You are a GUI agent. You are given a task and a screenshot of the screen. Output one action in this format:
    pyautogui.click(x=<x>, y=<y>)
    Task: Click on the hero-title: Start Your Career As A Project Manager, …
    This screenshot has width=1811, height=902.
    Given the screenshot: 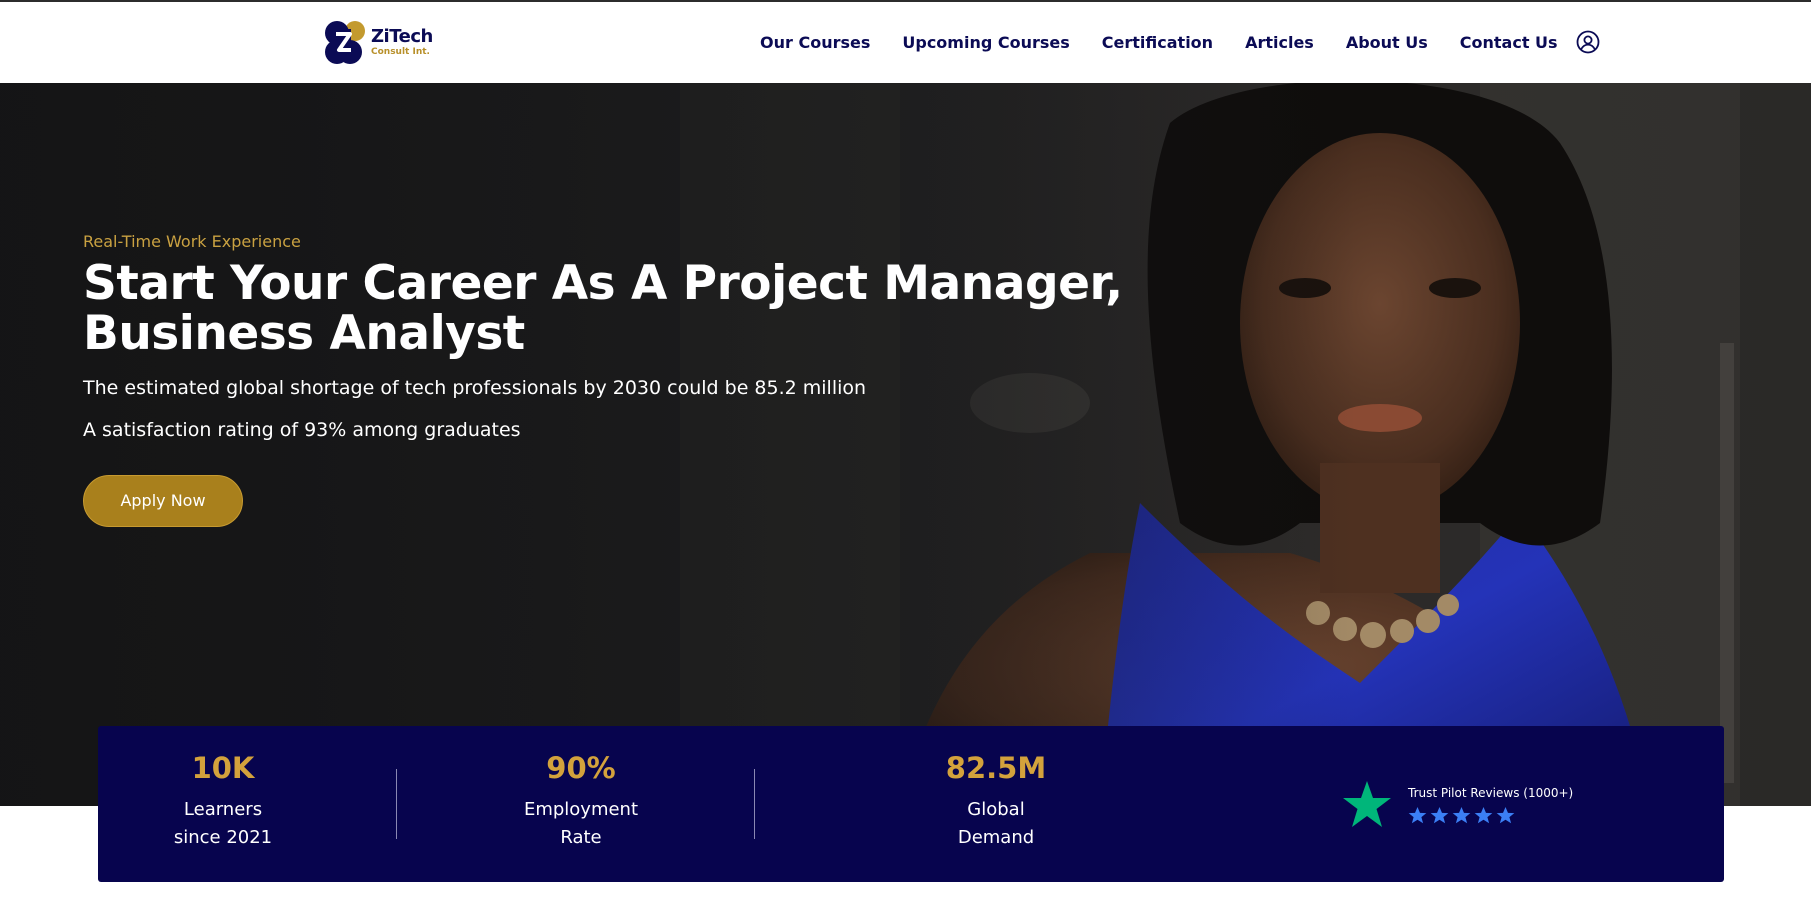 What is the action you would take?
    pyautogui.click(x=603, y=308)
    